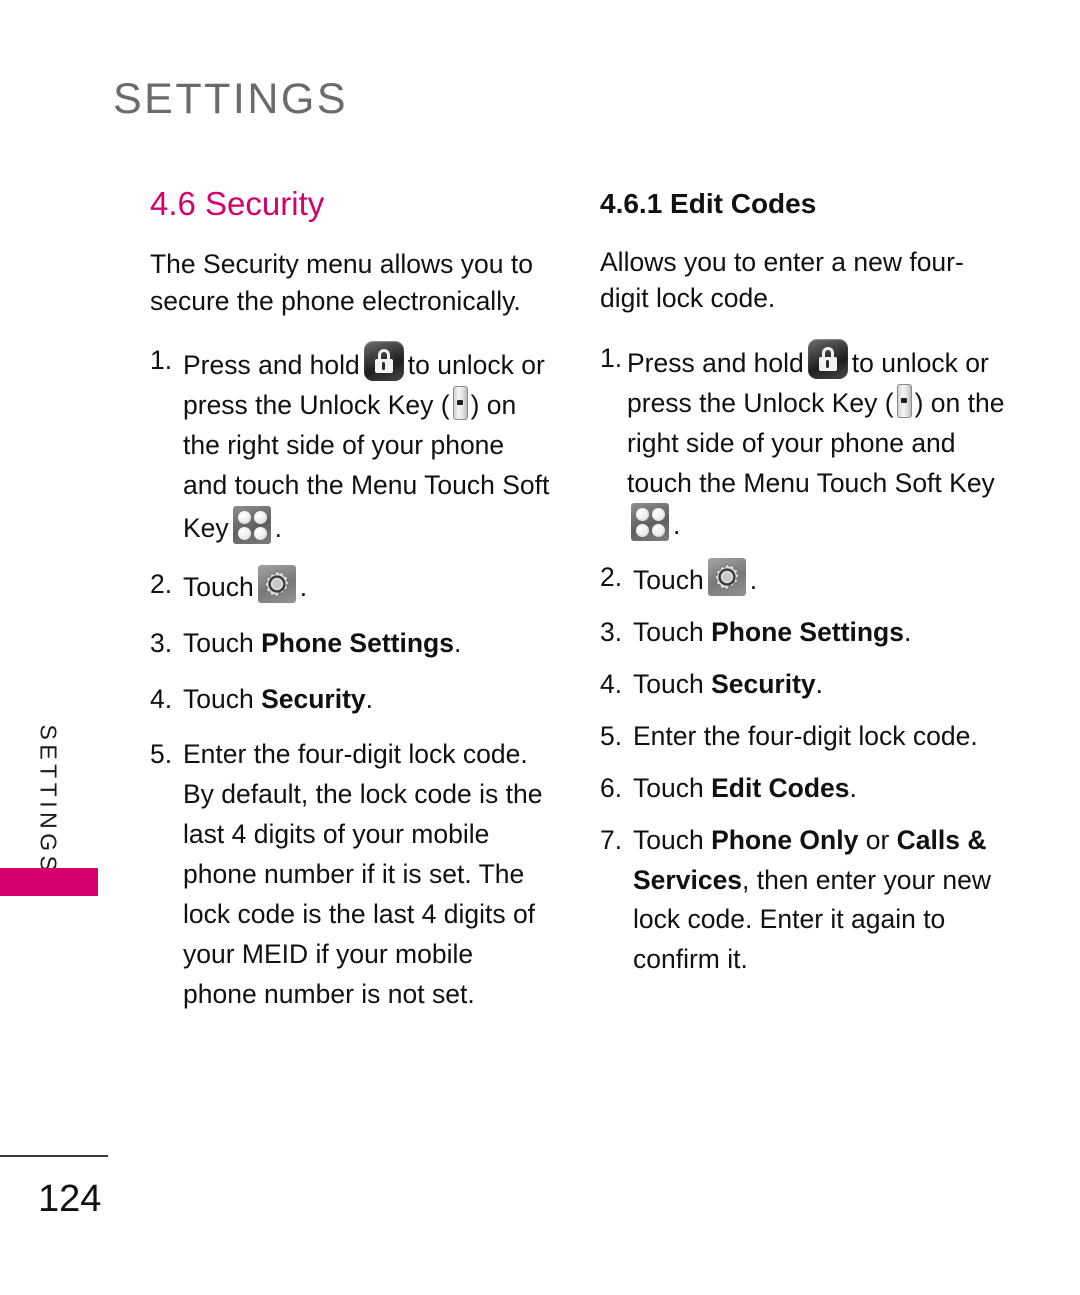 This screenshot has height=1295, width=1080. I want to click on section-heading-security: 4.6 Security, so click(237, 203).